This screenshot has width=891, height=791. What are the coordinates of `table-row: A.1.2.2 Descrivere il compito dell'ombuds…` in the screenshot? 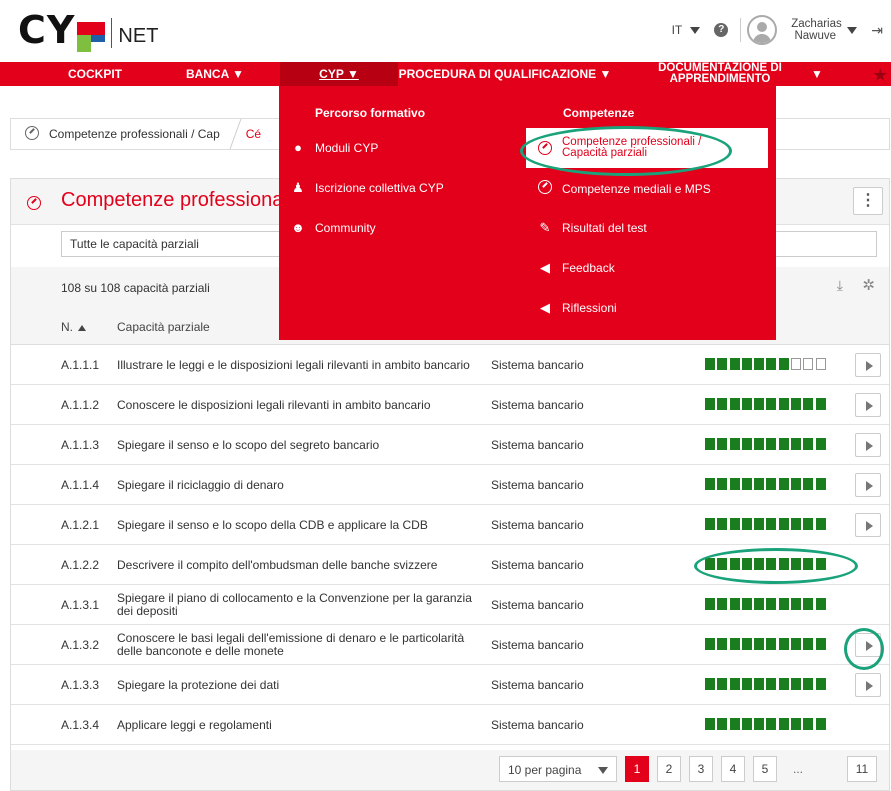 It's located at (450, 565).